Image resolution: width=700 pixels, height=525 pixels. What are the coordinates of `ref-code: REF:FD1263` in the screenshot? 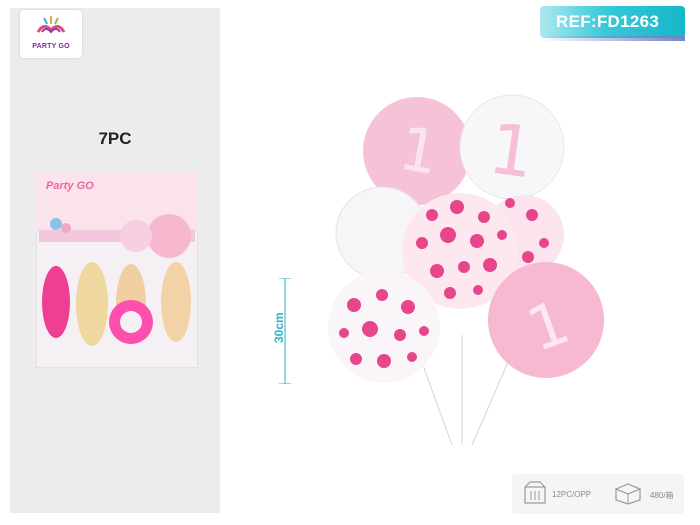 It's located at (608, 21).